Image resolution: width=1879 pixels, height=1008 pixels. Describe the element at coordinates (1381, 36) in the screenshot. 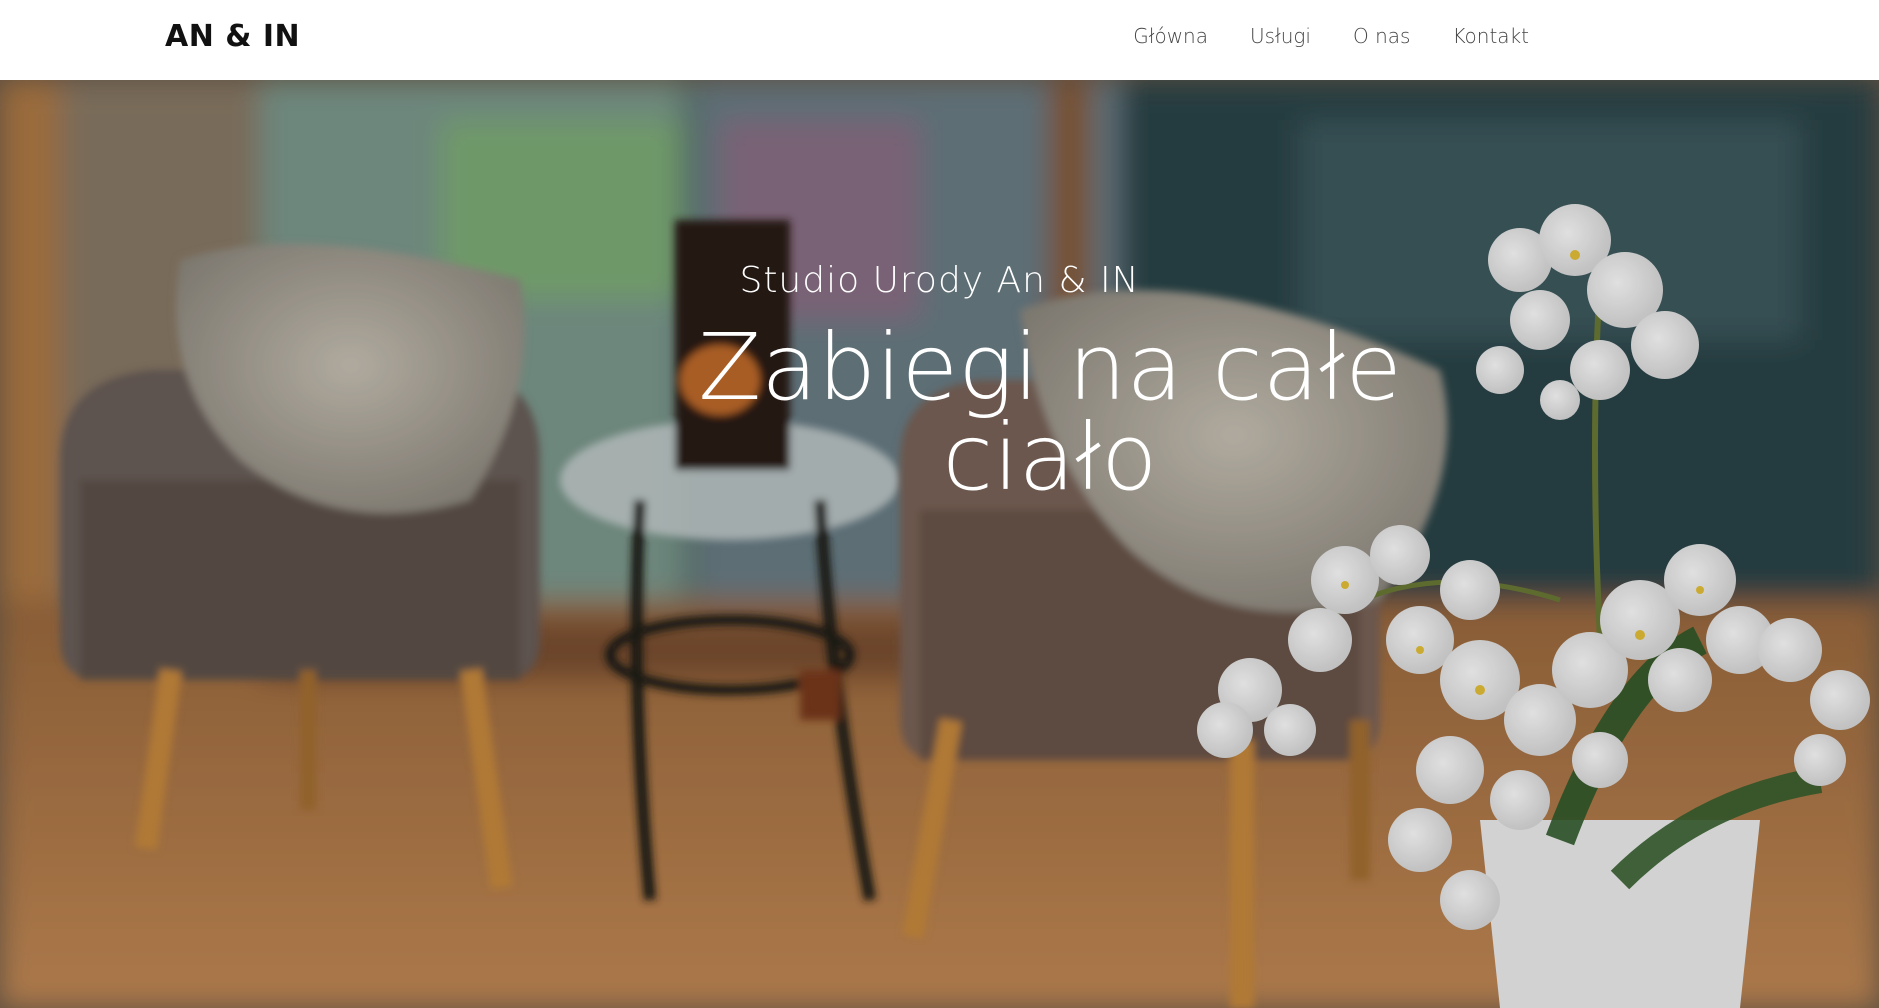

I see `nav-item-o-nas: O nas` at that location.